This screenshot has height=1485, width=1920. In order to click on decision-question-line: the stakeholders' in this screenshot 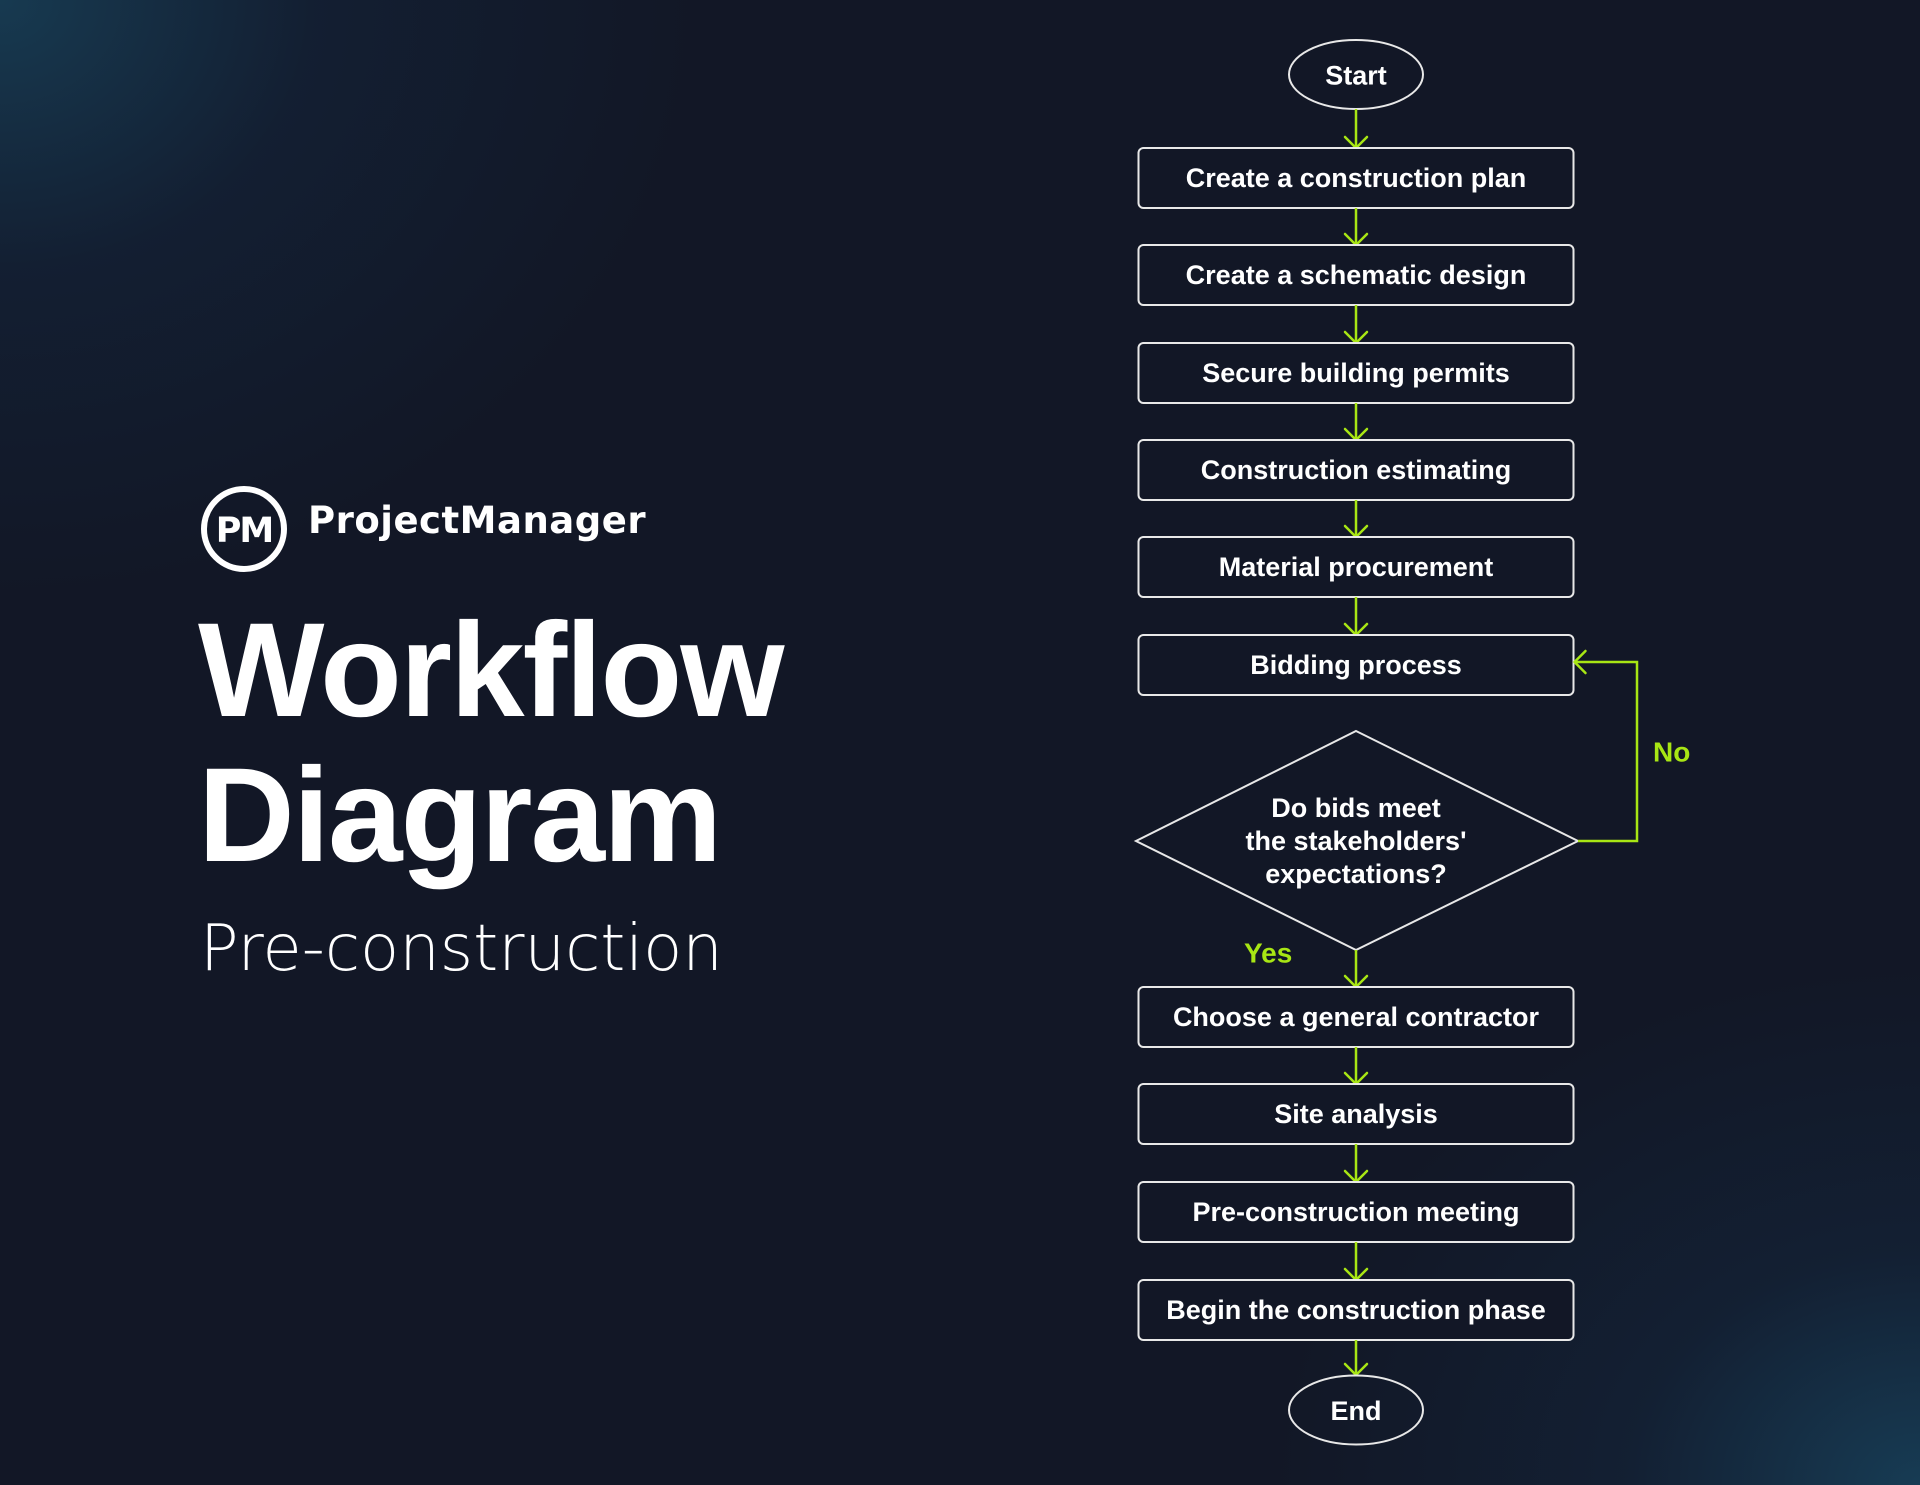, I will do `click(1356, 841)`.